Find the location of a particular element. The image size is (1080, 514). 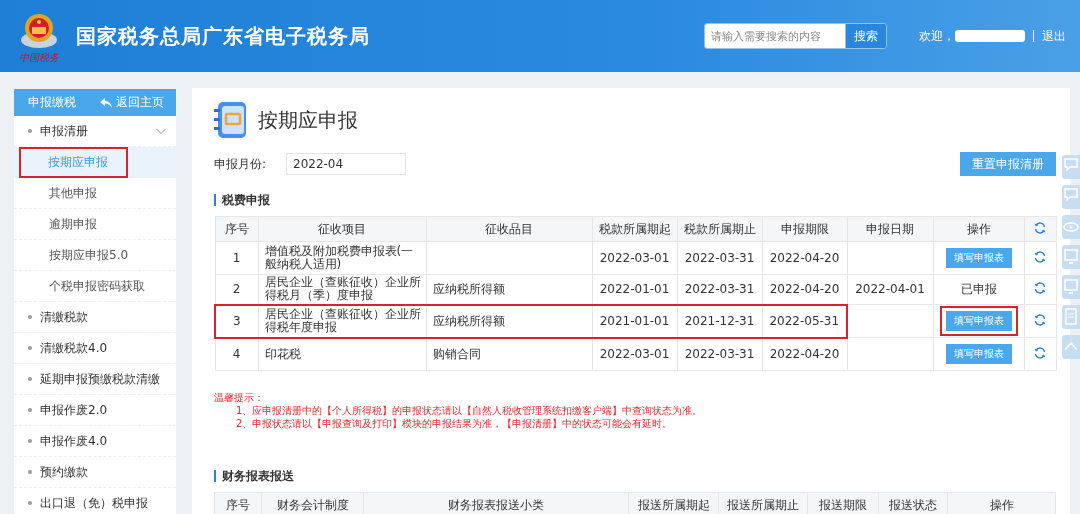

sidebar-subitem: 个税申报密码获取 is located at coordinates (79, 286).